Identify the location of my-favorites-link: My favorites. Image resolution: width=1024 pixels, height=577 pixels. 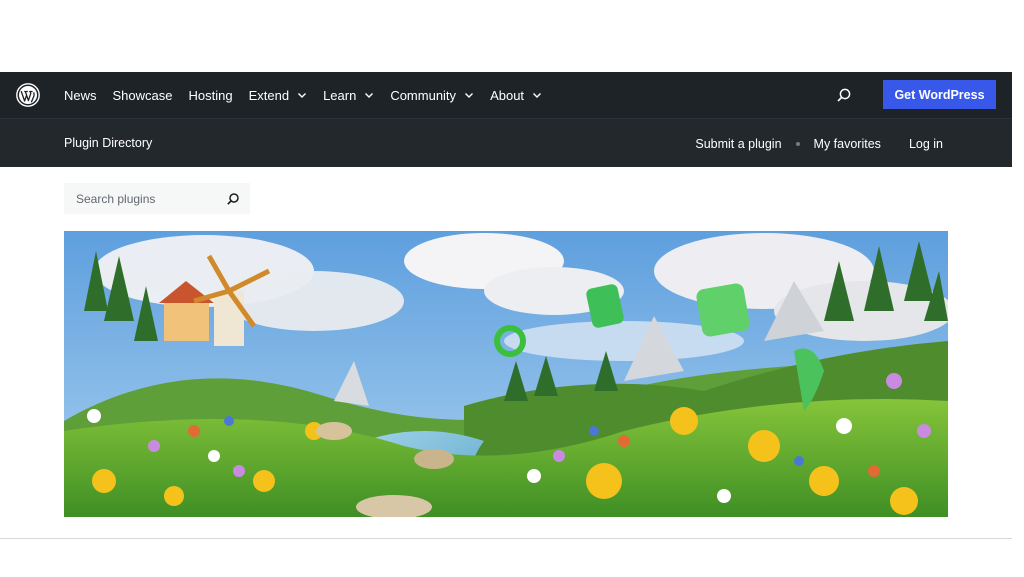
(847, 144).